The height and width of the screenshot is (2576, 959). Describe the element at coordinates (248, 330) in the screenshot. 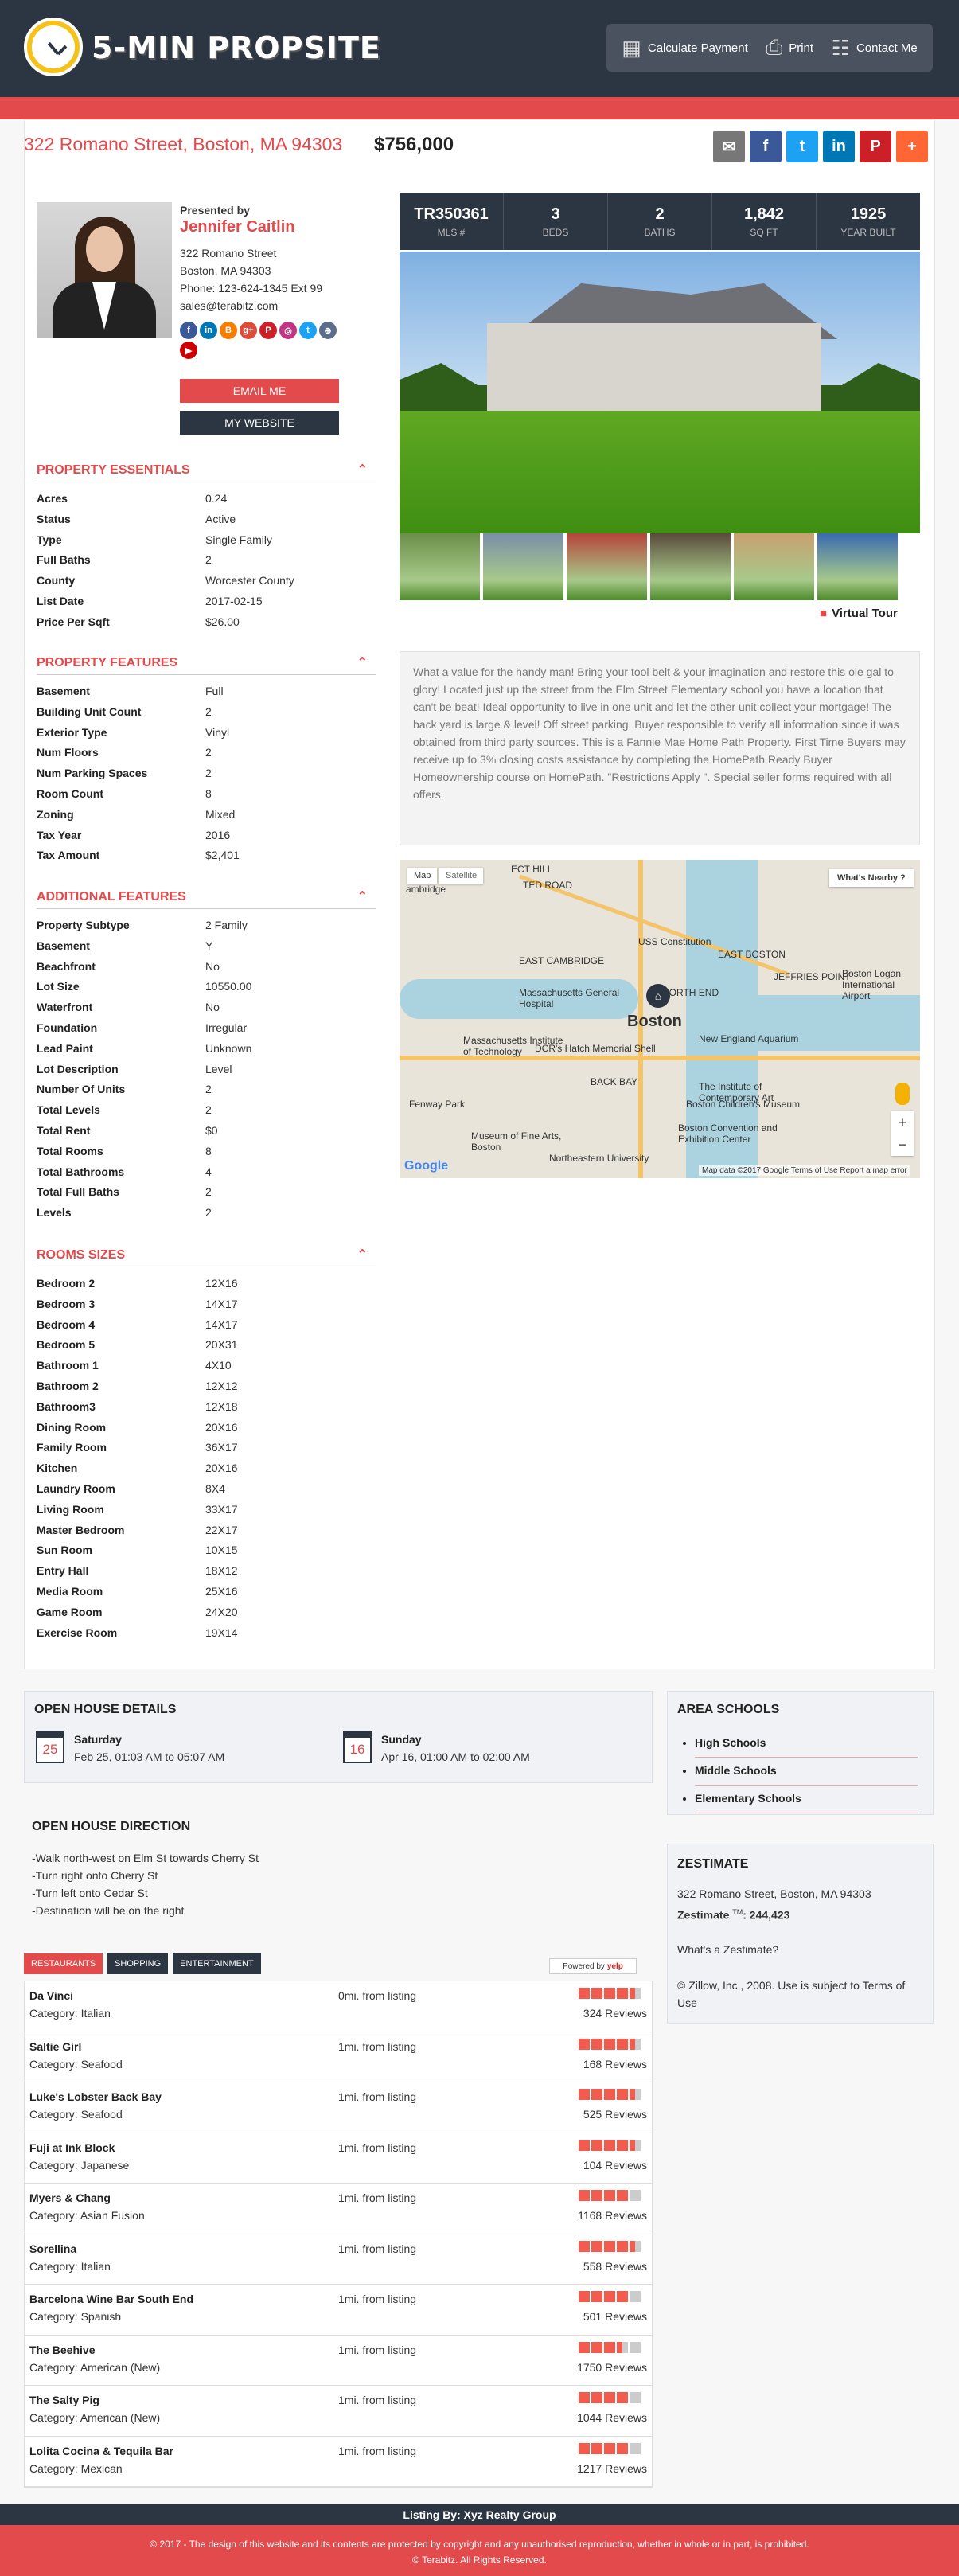

I see `google-plus-icon: g+` at that location.